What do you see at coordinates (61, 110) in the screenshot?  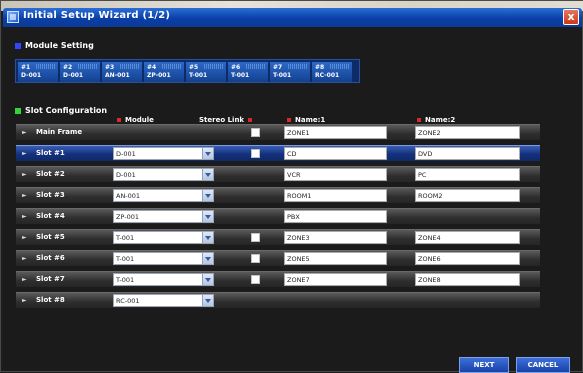 I see `slot-configuration-header: Slot Configuration` at bounding box center [61, 110].